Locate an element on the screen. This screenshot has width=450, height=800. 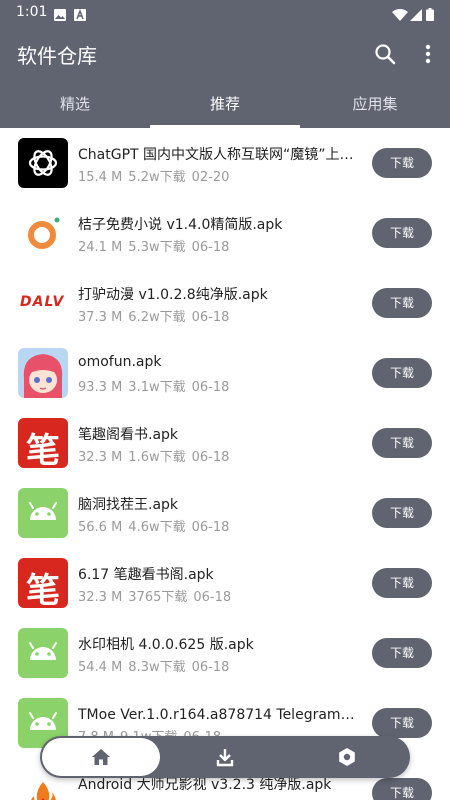
list-item: 笔 笔趣阁看书.apk 32.3 M 1.6w下载 06-18 下载 is located at coordinates (225, 443).